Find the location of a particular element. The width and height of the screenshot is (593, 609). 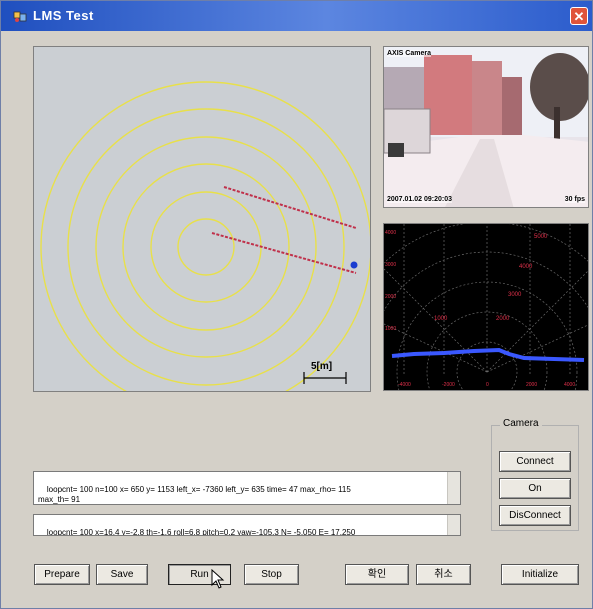

polar-y-tick: 1000 is located at coordinates (391, 329).